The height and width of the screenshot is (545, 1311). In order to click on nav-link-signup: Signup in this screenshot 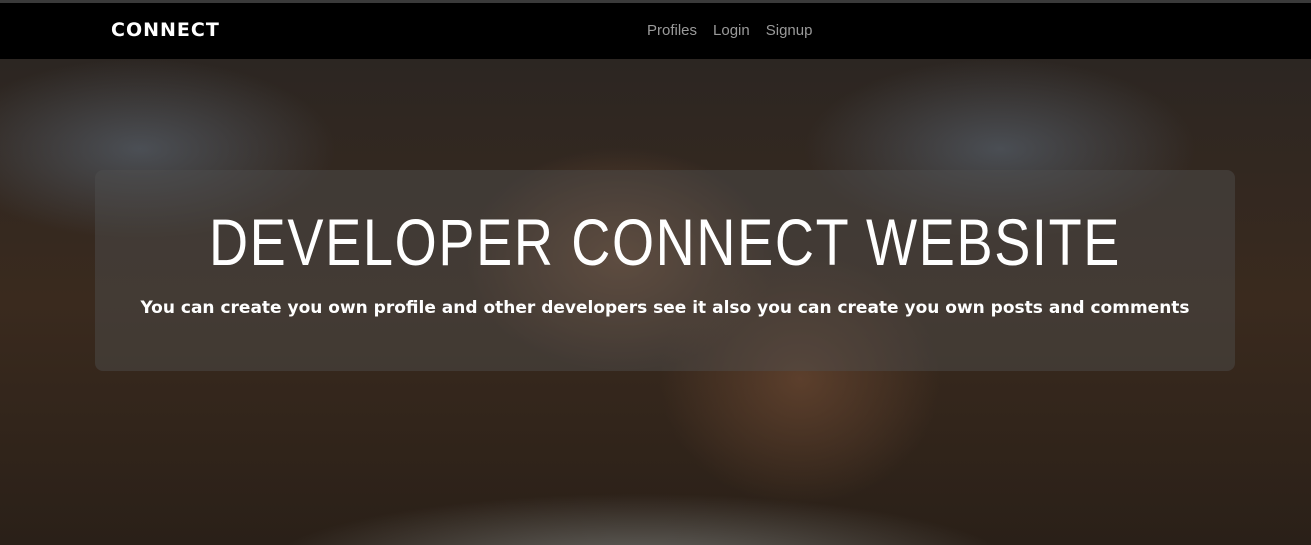, I will do `click(789, 30)`.